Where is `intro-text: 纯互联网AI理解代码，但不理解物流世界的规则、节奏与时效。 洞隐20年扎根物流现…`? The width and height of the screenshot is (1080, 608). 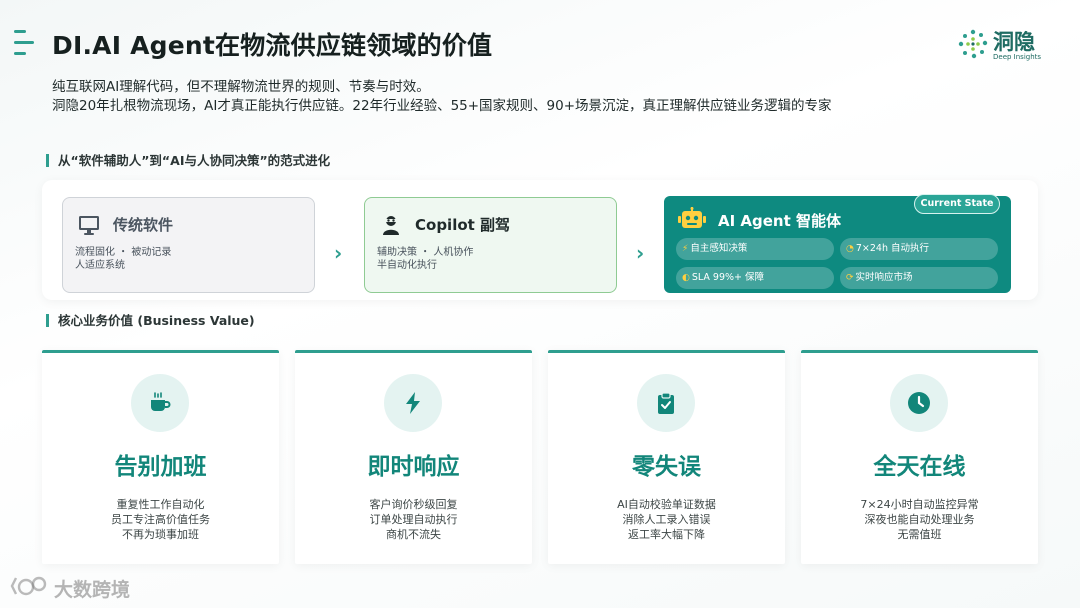
intro-text: 纯互联网AI理解代码，但不理解物流世界的规则、节奏与时效。 洞隐20年扎根物流现… is located at coordinates (442, 97).